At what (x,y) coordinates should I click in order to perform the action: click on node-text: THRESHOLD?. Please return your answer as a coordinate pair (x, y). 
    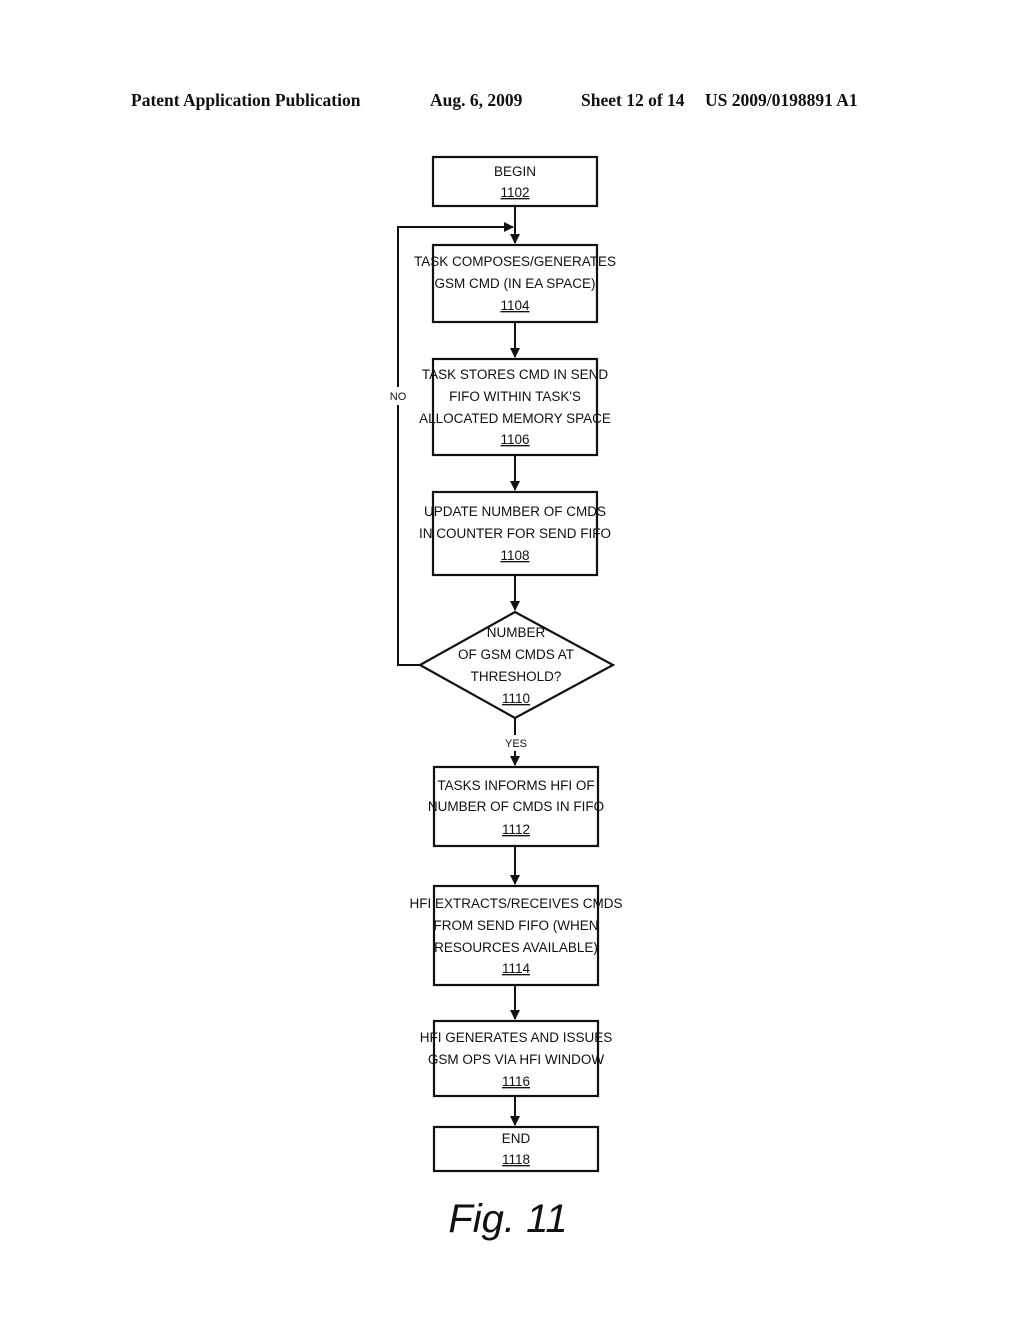
    Looking at the image, I should click on (516, 676).